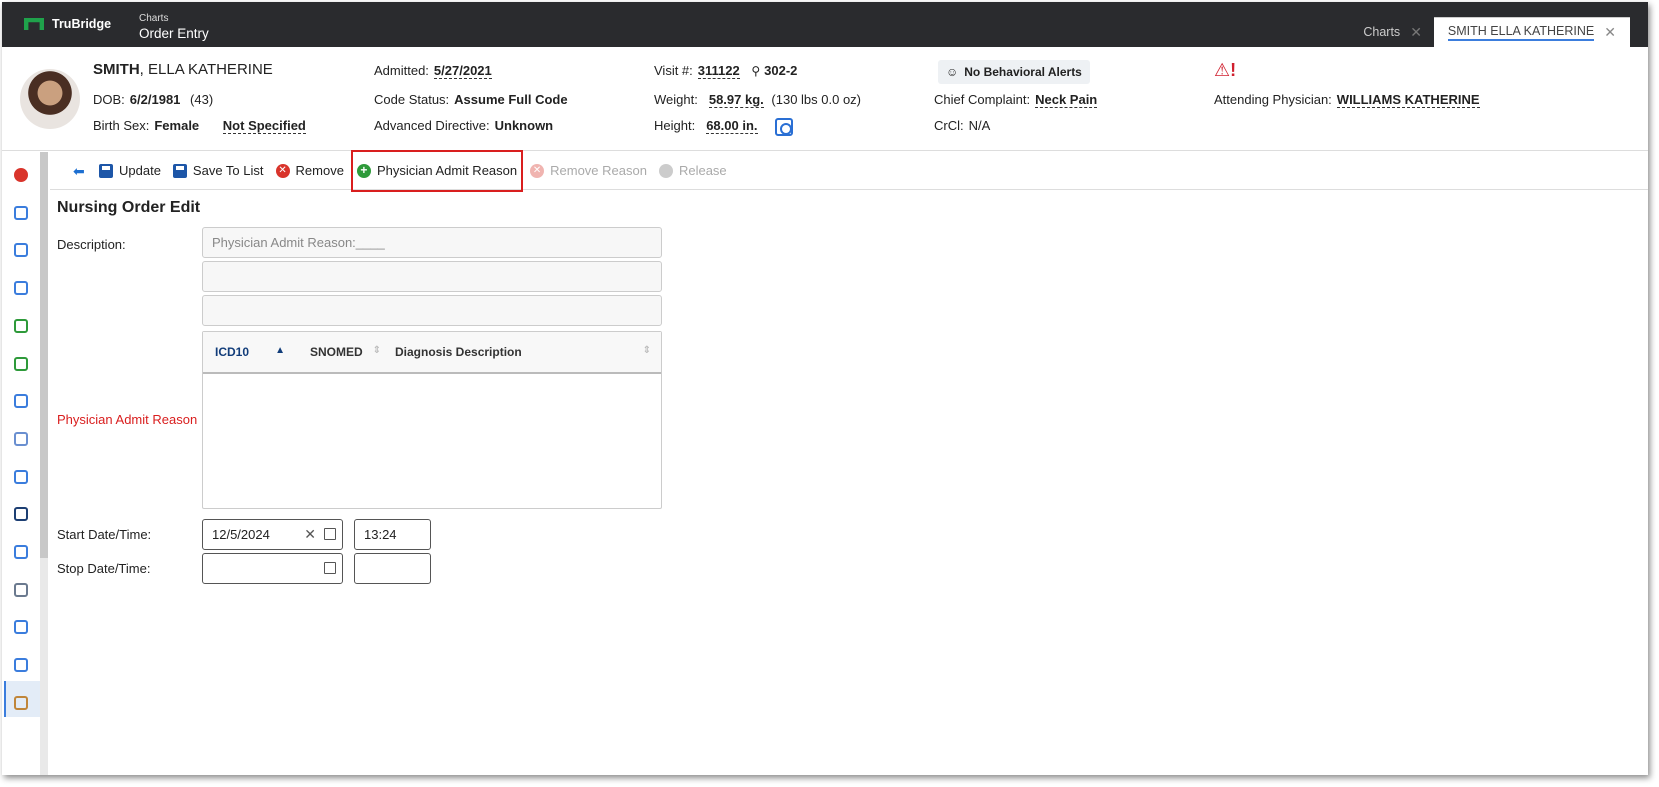 Image resolution: width=1659 pixels, height=787 pixels. I want to click on remove-button: ✕ Remove, so click(310, 171).